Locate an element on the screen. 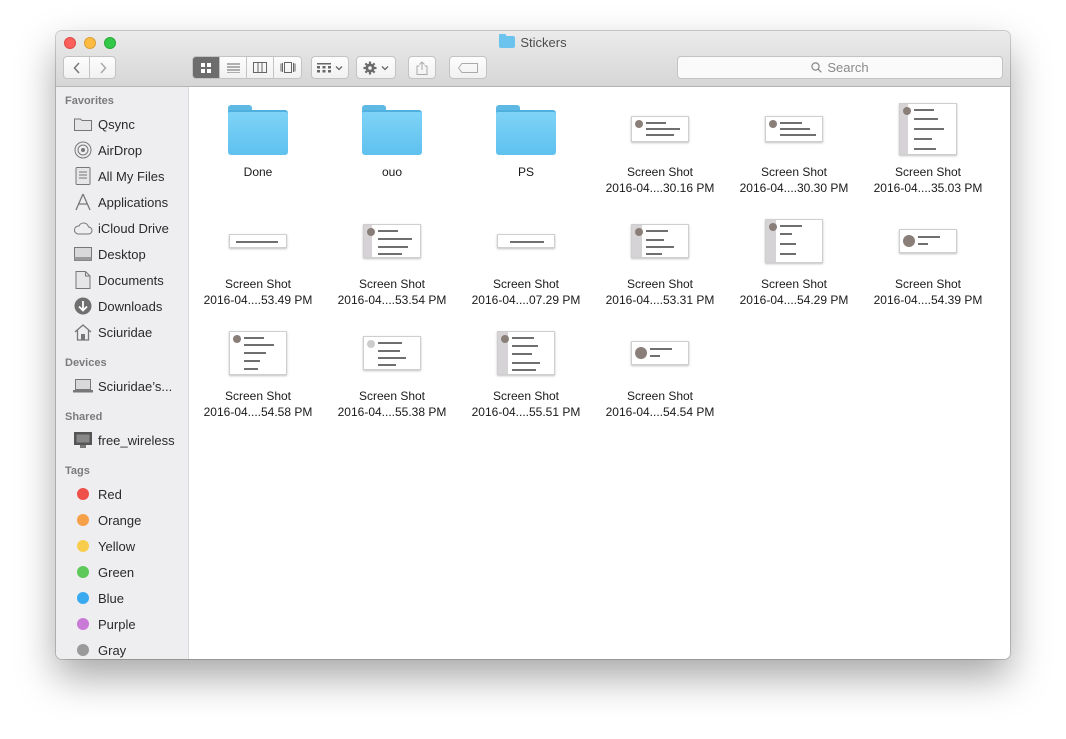 The image size is (1066, 739). sidebar-tag-purple: Purple is located at coordinates (104, 624).